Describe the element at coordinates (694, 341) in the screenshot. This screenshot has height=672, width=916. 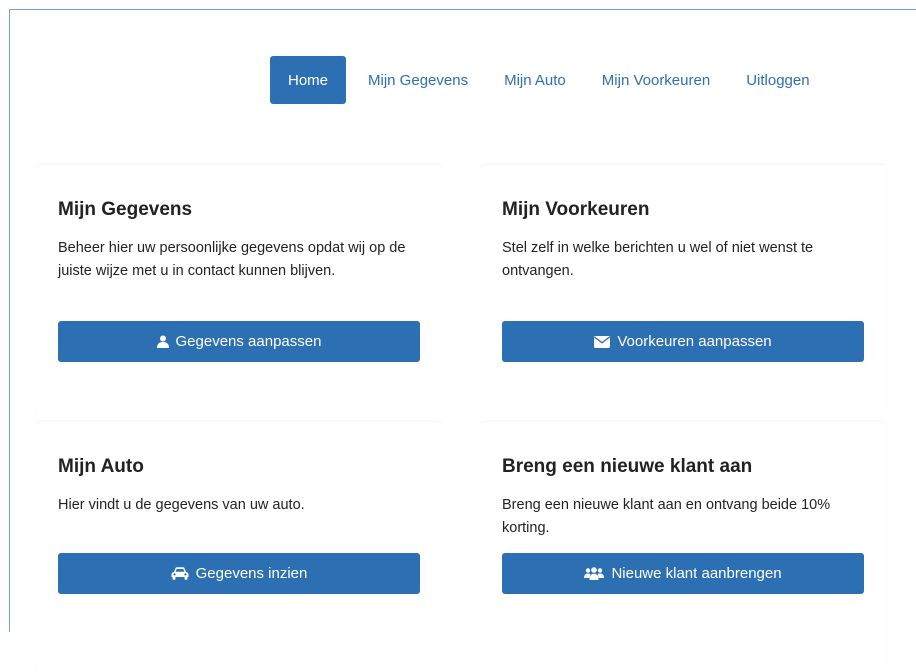
I see `button-label: Voorkeuren aanpassen` at that location.